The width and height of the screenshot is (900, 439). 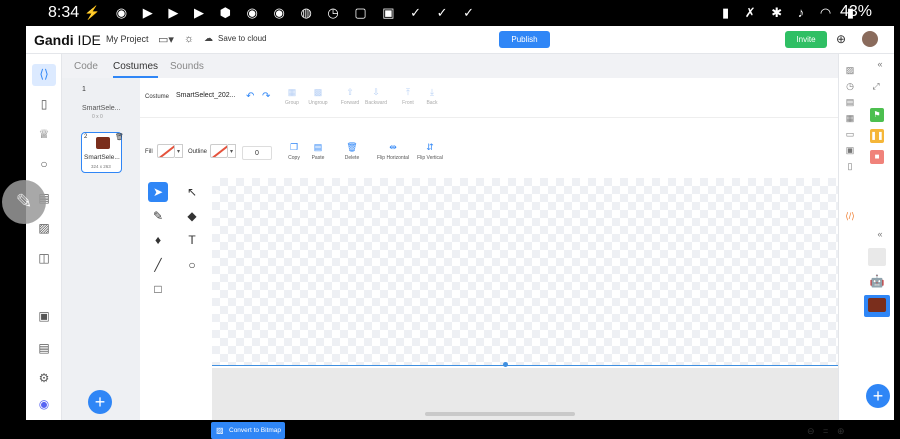 I want to click on horizontal-scrollbar, so click(x=500, y=414).